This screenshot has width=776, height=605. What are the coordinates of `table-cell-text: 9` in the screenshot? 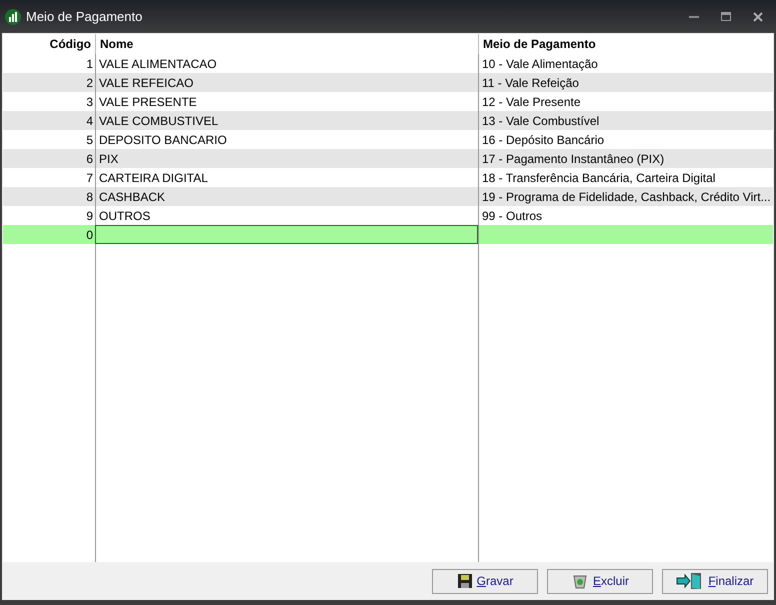 It's located at (89, 216).